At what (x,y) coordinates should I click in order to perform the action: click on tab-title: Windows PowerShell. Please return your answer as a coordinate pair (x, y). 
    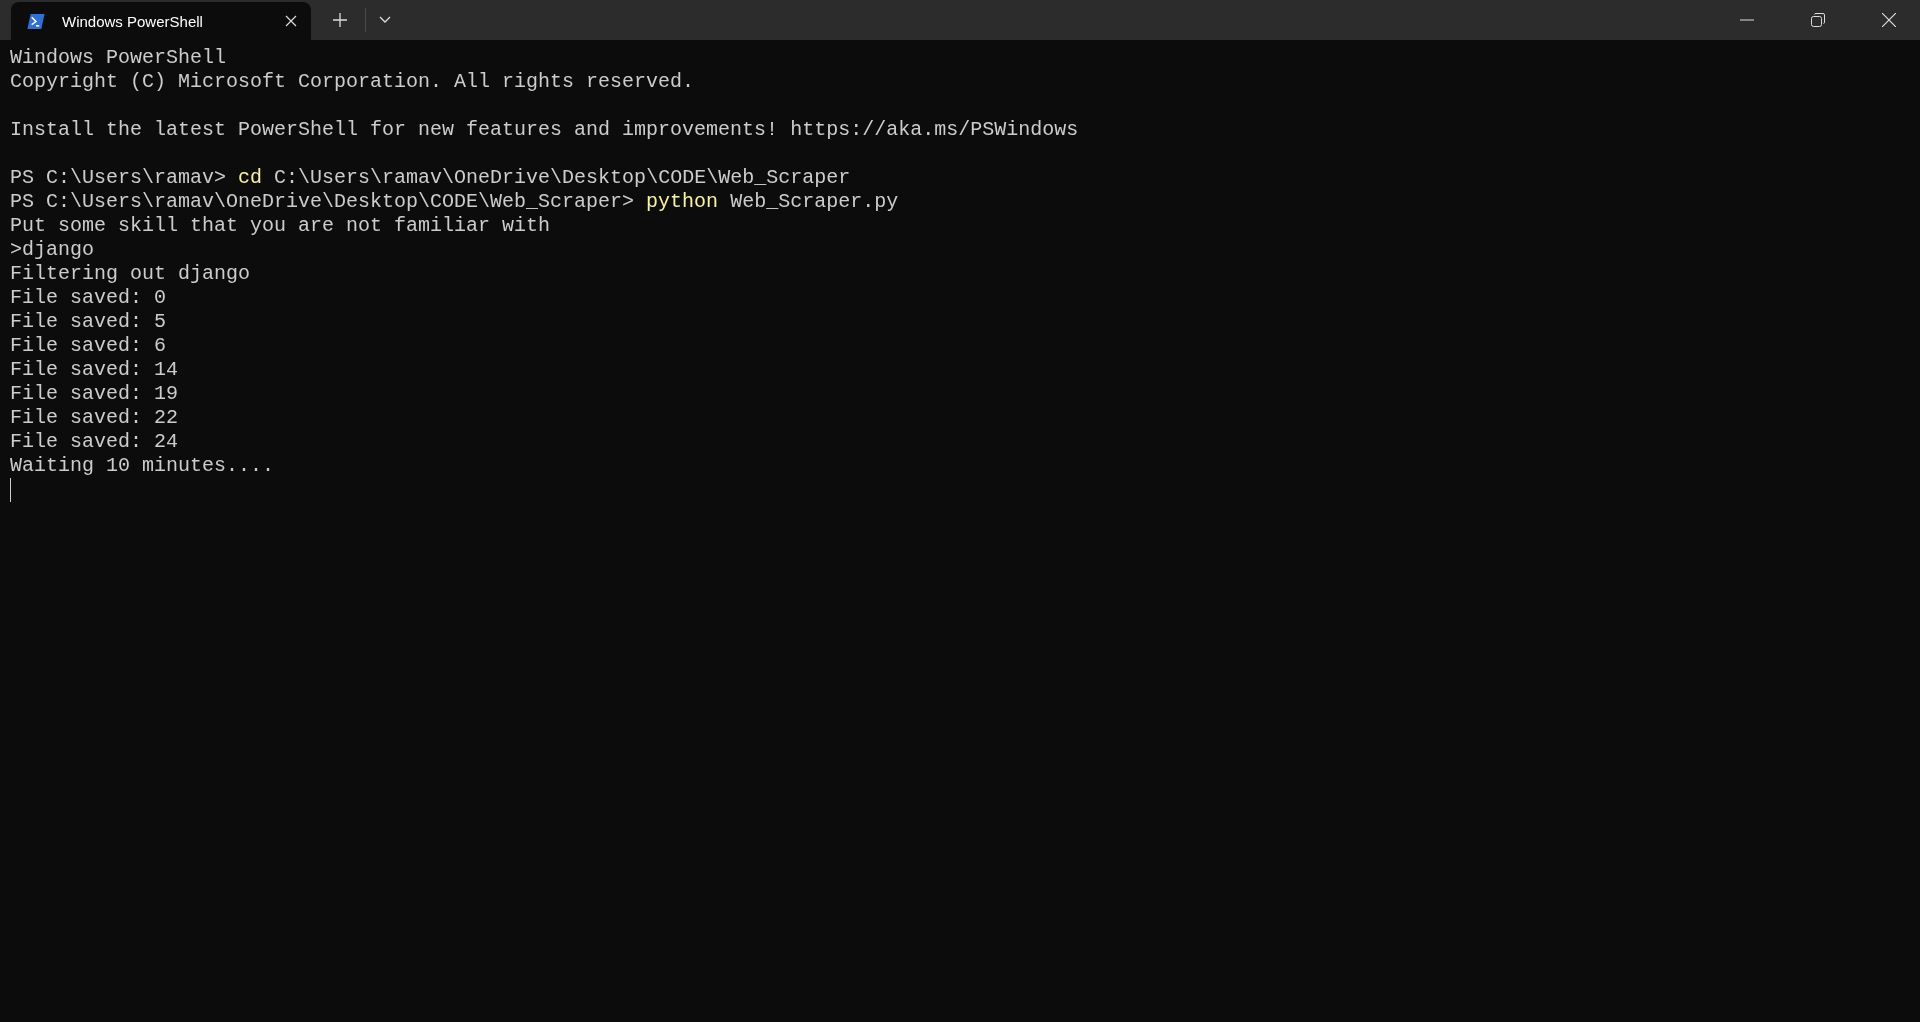
    Looking at the image, I should click on (133, 21).